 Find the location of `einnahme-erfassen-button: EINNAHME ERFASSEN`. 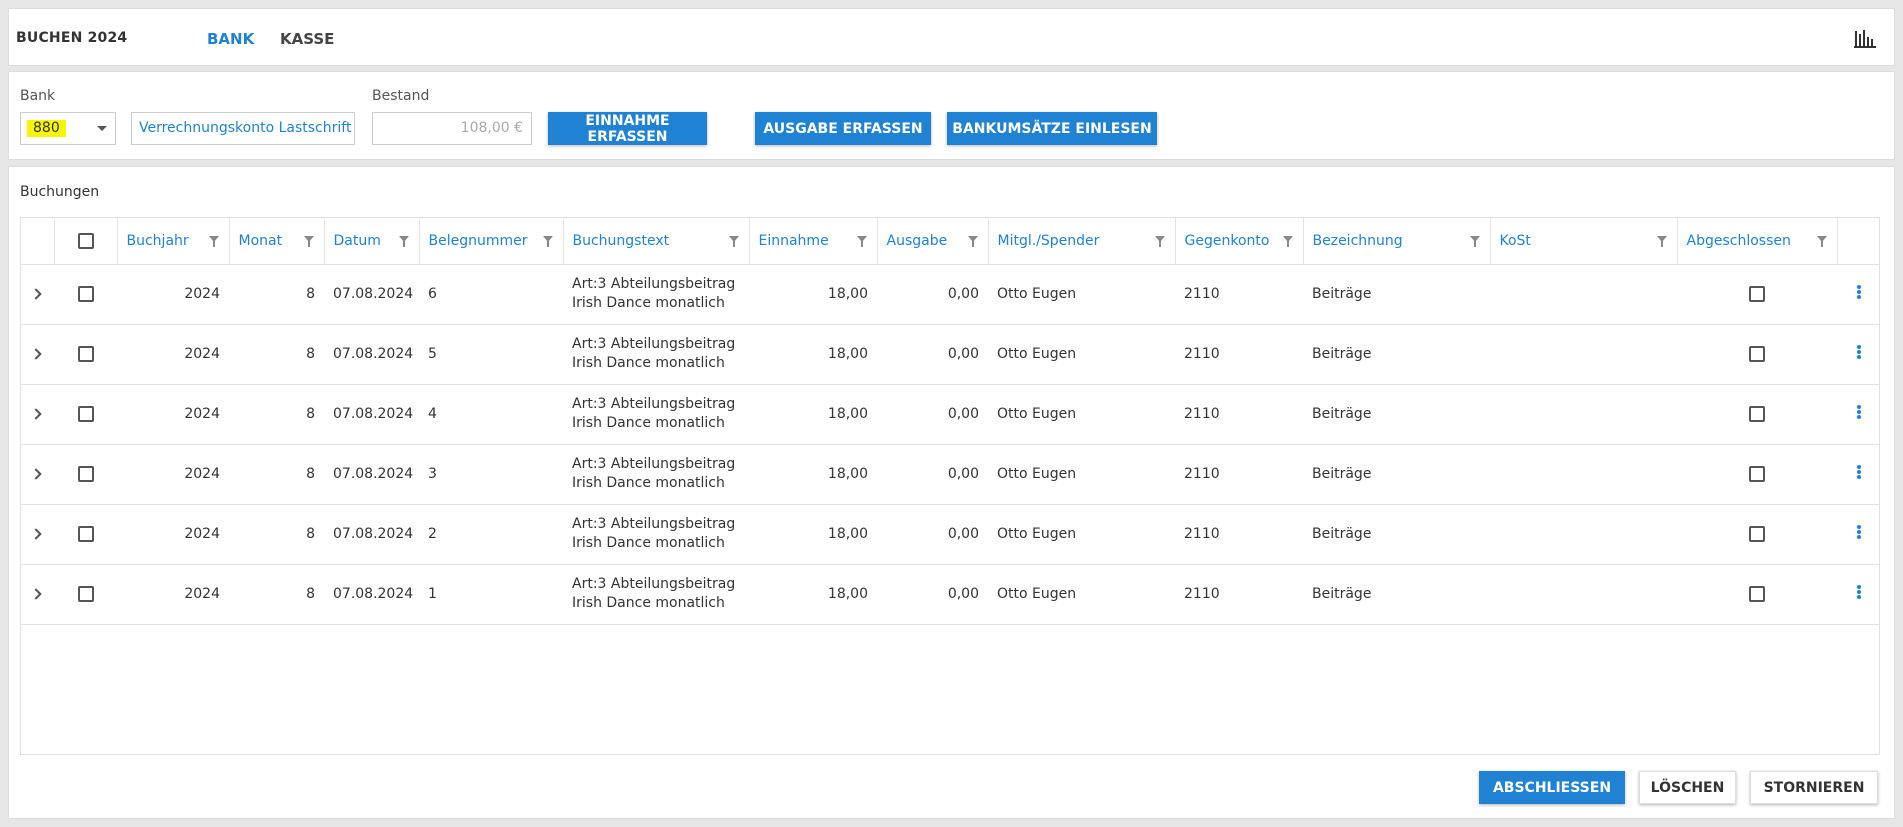

einnahme-erfassen-button: EINNAHME ERFASSEN is located at coordinates (627, 128).